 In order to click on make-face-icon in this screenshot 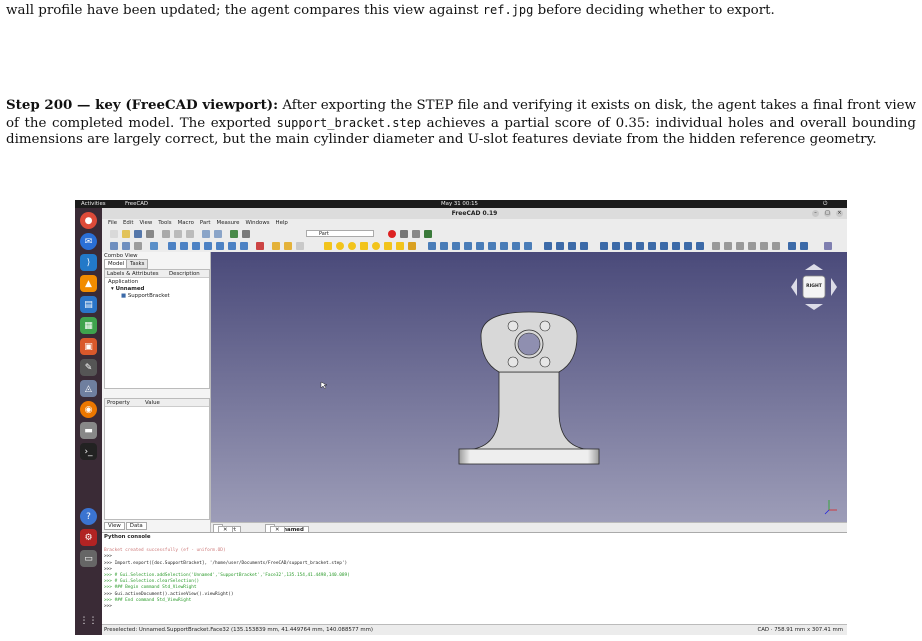, I will do `click(492, 246)`.